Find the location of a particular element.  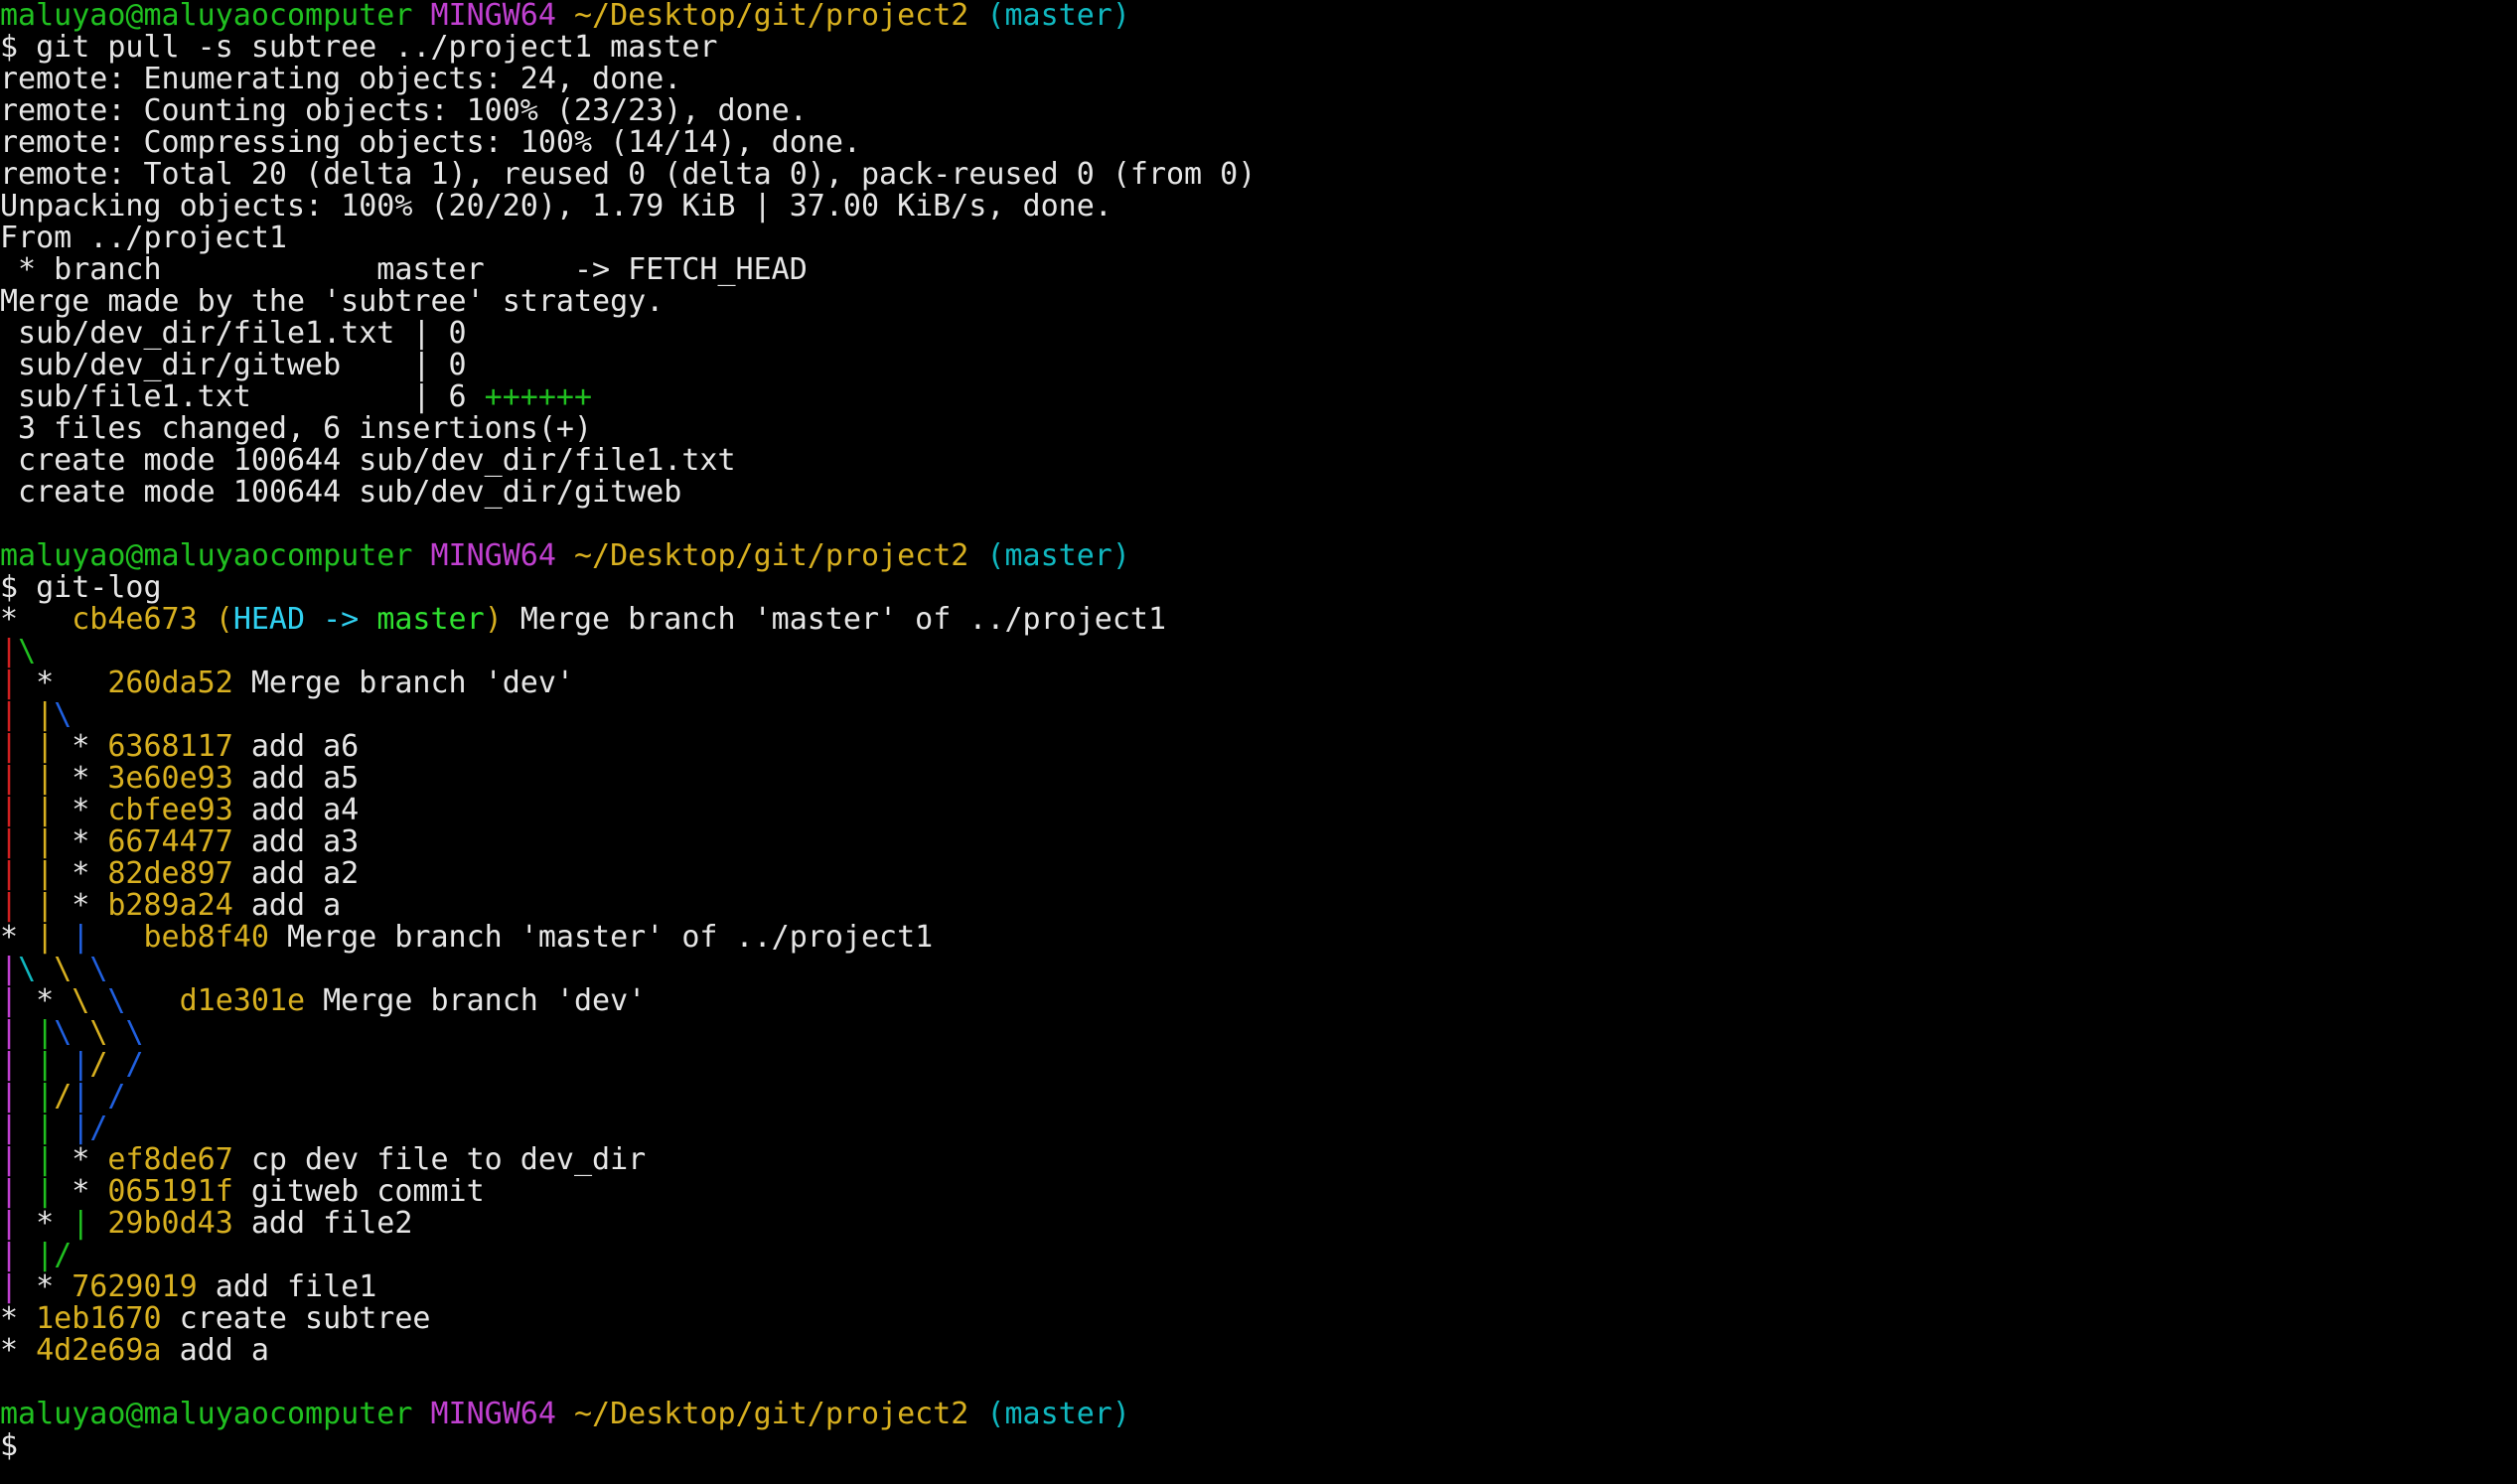

terminal-text: $ git-log is located at coordinates (81, 587).